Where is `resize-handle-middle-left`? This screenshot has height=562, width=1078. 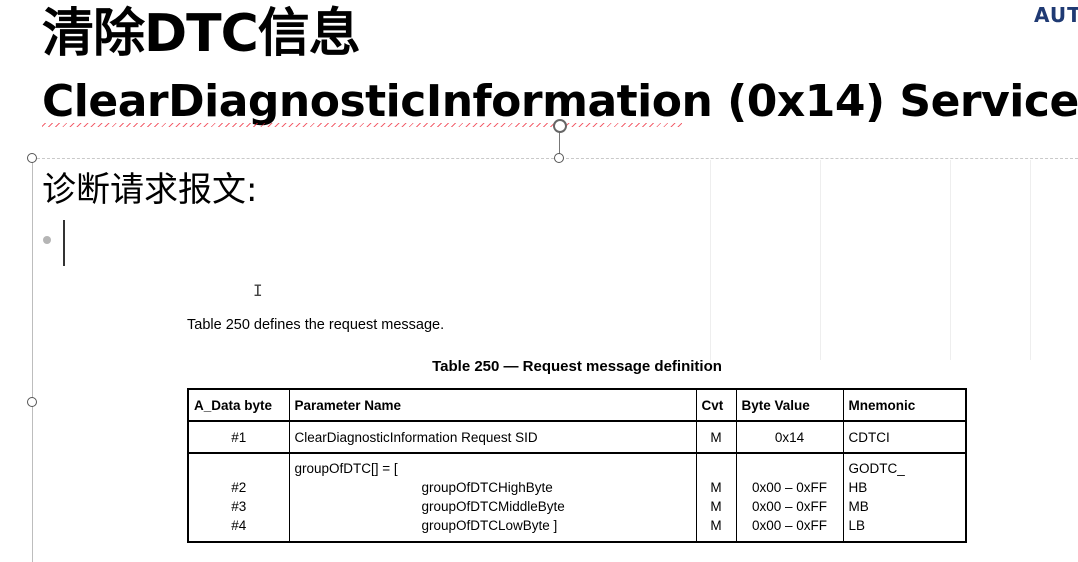 resize-handle-middle-left is located at coordinates (32, 402).